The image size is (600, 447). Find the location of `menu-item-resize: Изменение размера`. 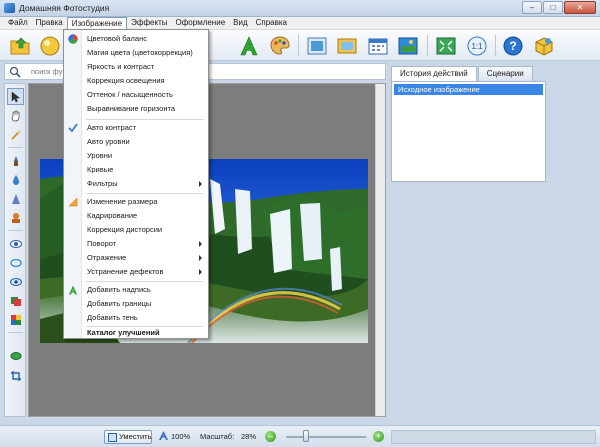

menu-item-resize: Изменение размера is located at coordinates (136, 201).